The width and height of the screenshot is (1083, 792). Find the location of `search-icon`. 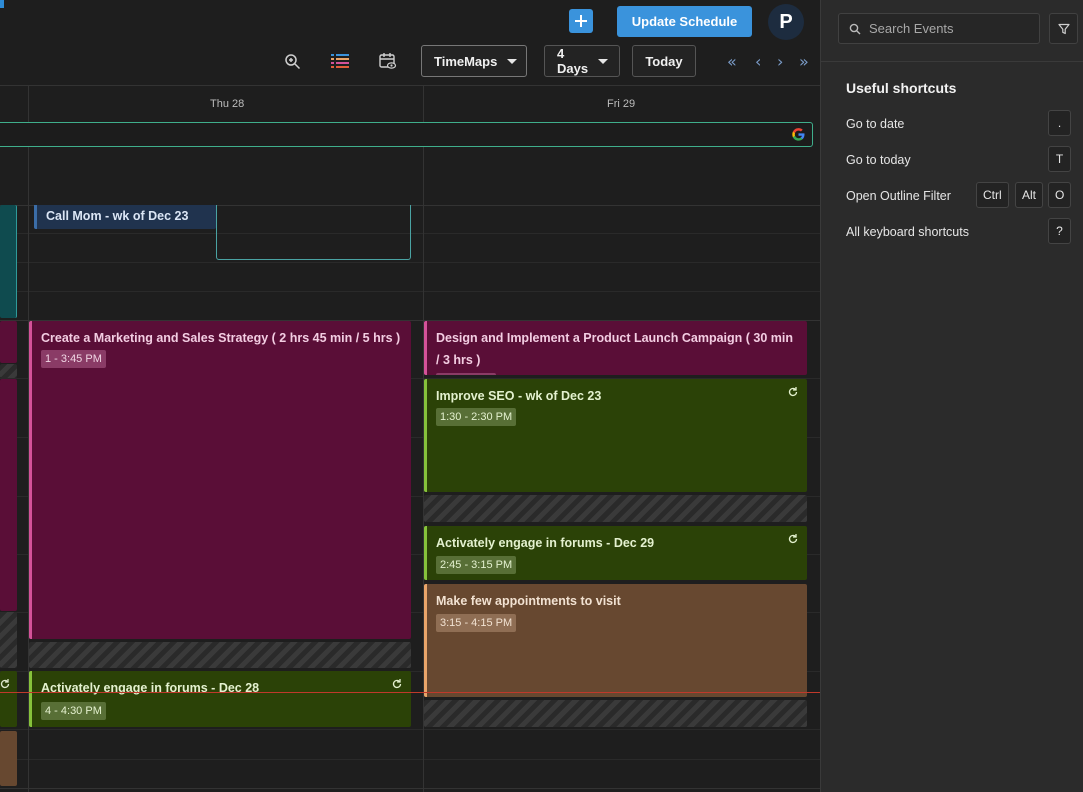

search-icon is located at coordinates (855, 28).